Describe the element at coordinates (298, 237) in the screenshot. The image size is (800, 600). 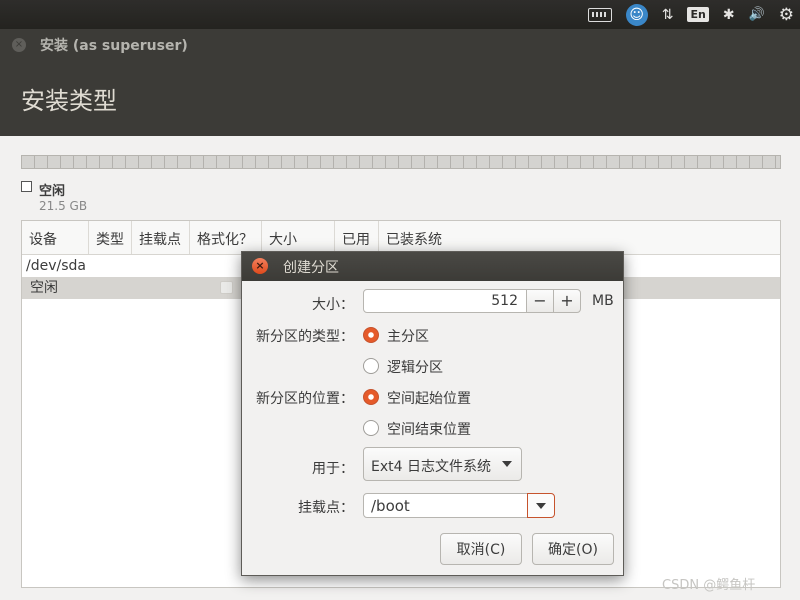
I see `column-size: 大小` at that location.